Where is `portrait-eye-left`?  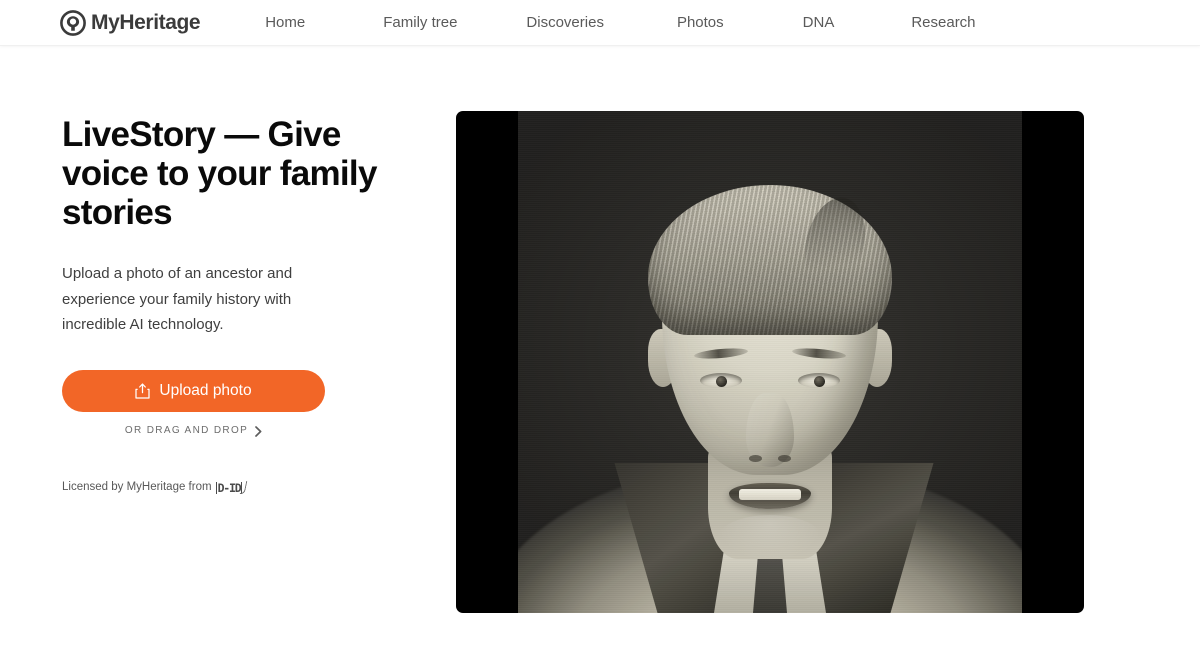 portrait-eye-left is located at coordinates (721, 380).